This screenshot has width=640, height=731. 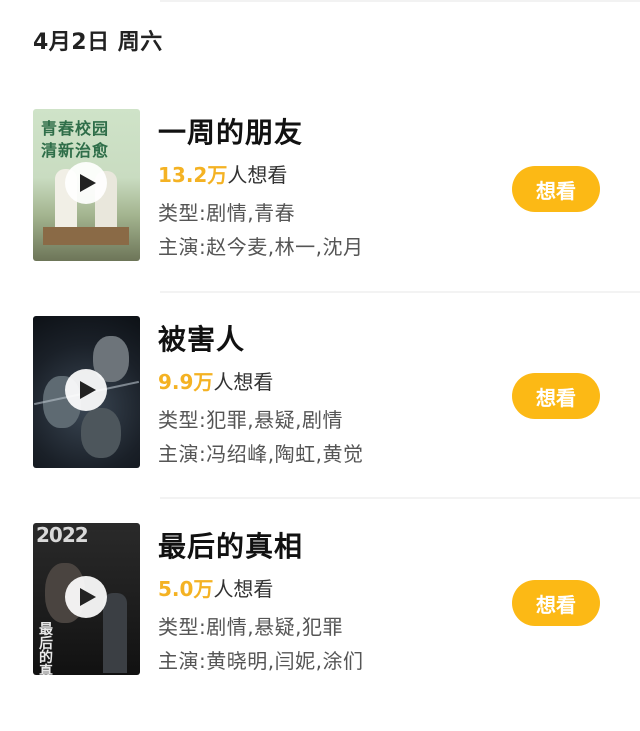 I want to click on wish-count: 9.9万人想看, so click(x=215, y=380).